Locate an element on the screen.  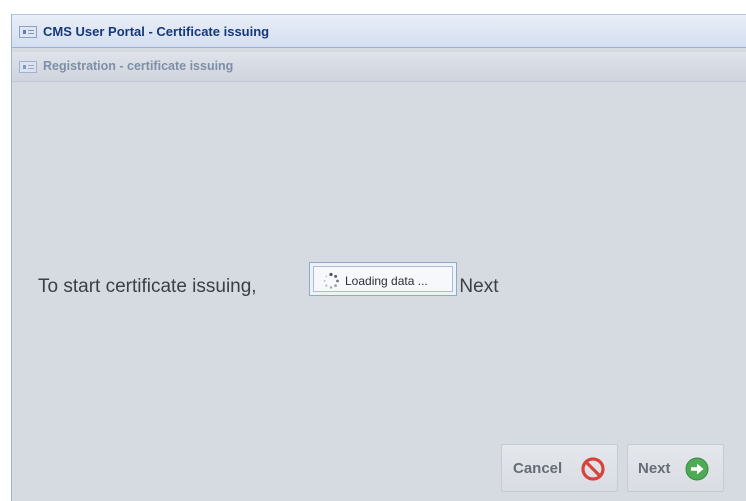
window-icon is located at coordinates (28, 32).